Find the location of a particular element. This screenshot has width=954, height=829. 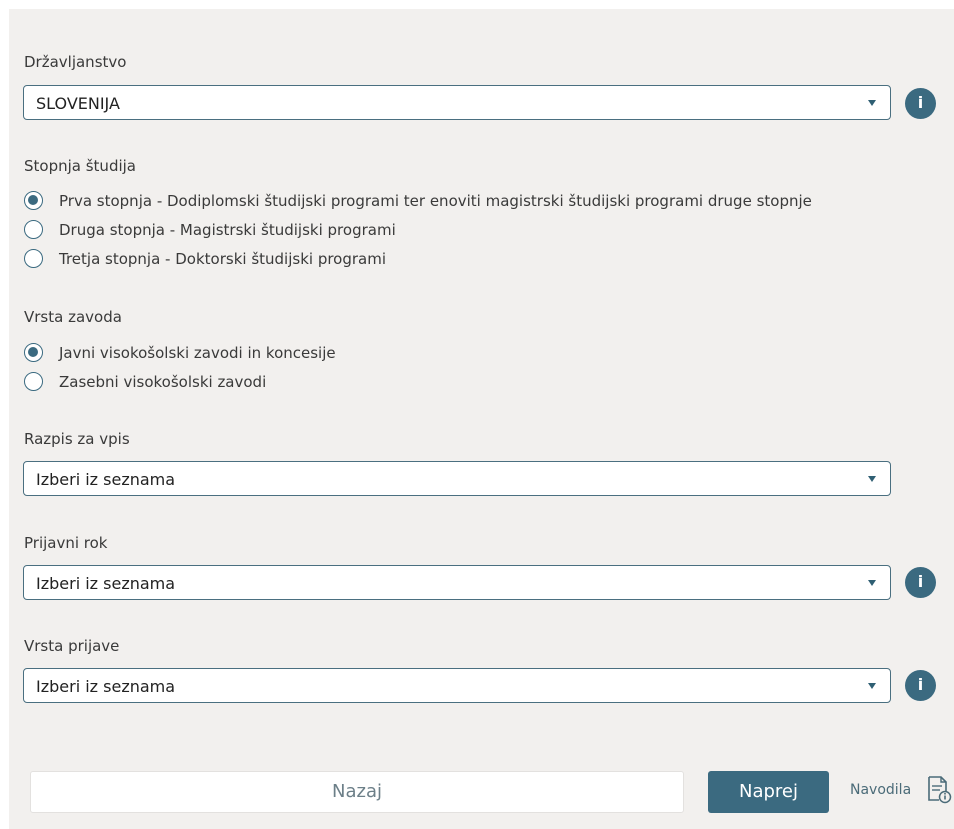

institution-type-option-label: Javni visokošolski zavodi in koncesije is located at coordinates (197, 353).